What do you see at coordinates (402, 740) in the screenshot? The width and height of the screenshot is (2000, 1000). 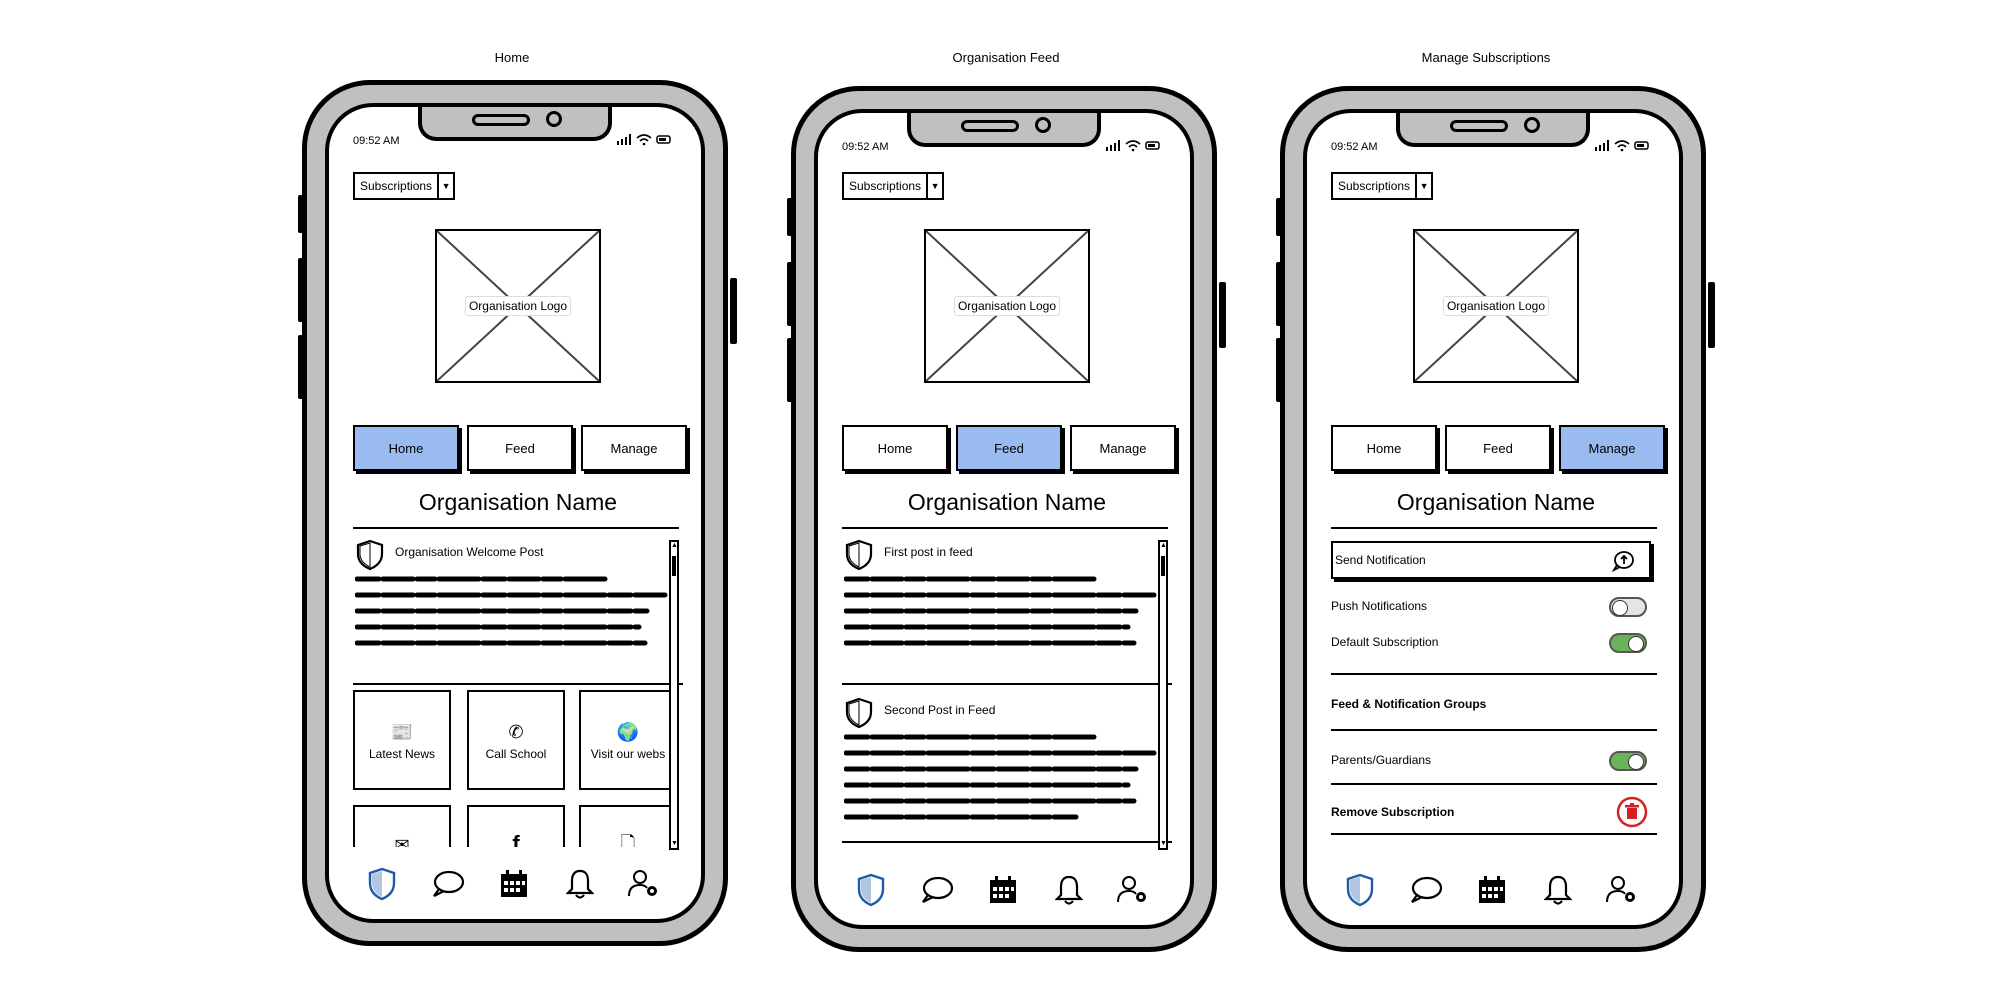 I see `tile-latest-news: 📰 Latest News` at bounding box center [402, 740].